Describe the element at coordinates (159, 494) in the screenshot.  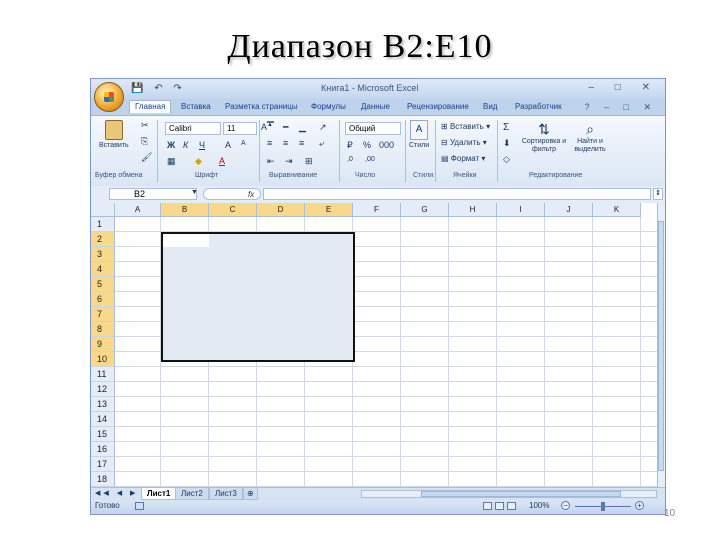
I see `sheet-tab-1: Лист1` at that location.